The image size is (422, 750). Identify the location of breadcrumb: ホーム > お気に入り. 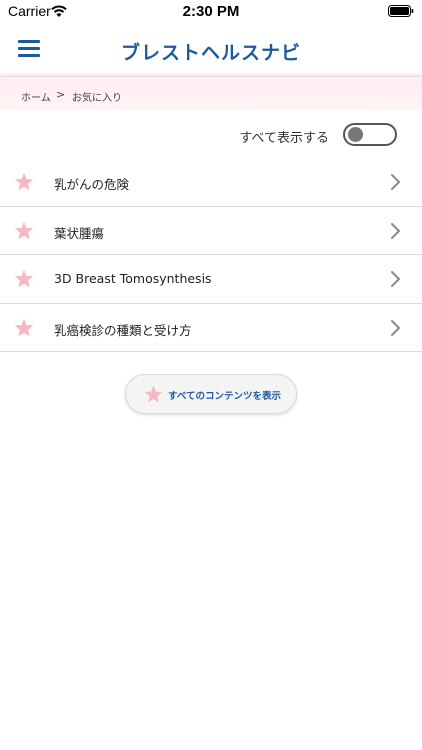
(211, 93).